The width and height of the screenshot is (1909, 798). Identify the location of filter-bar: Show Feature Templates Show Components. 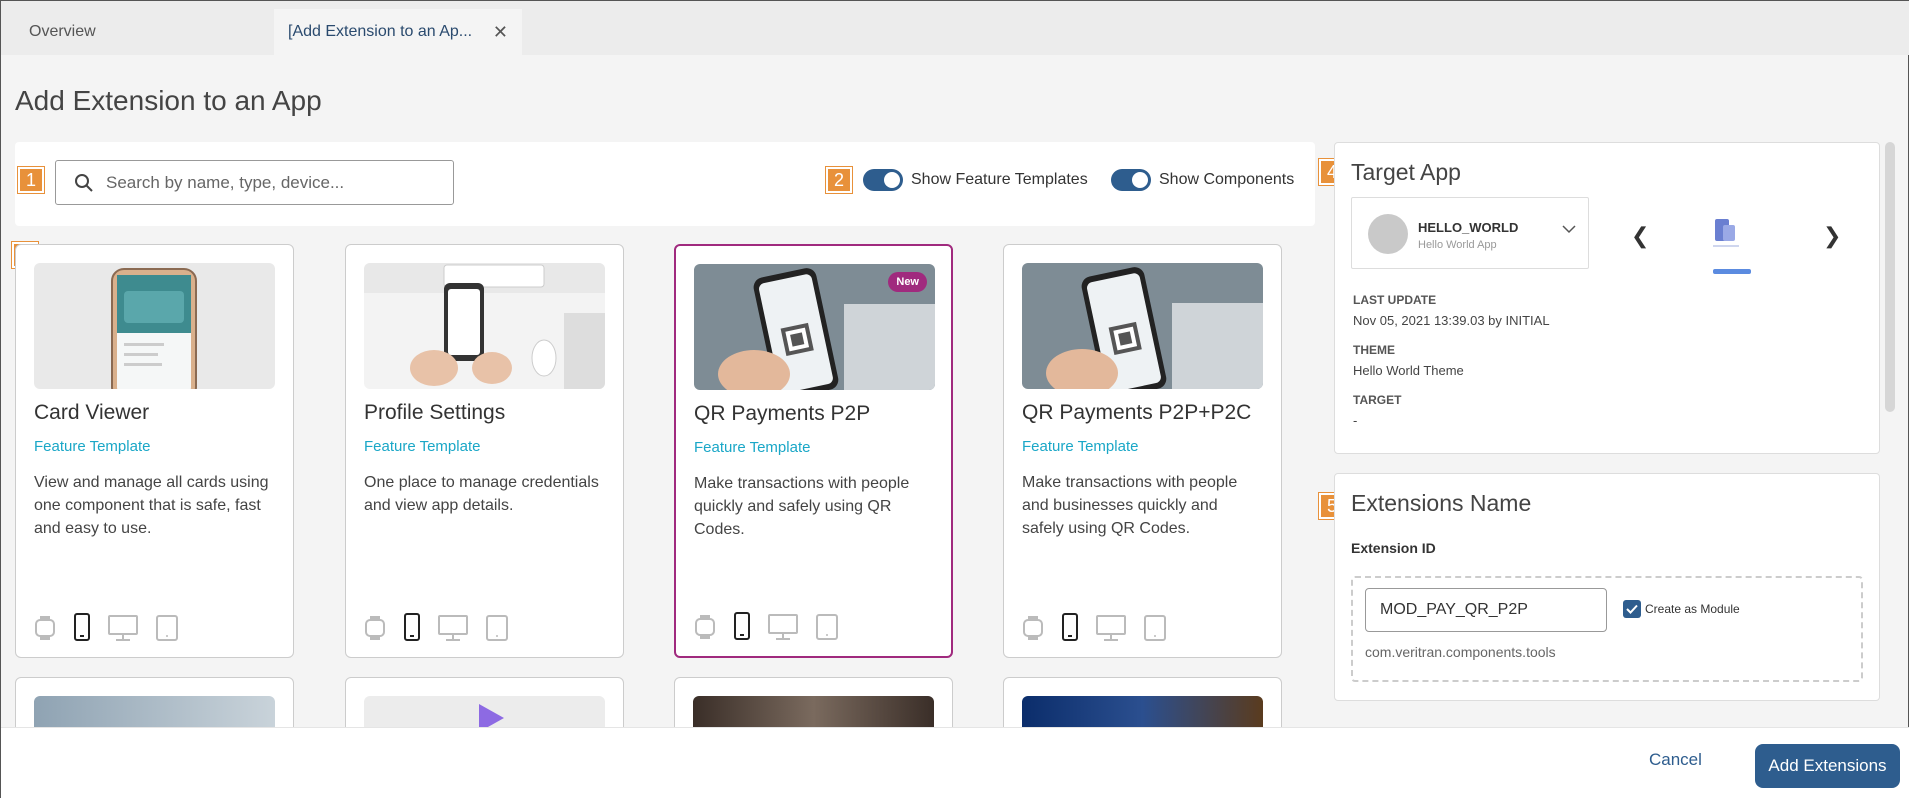
(665, 184).